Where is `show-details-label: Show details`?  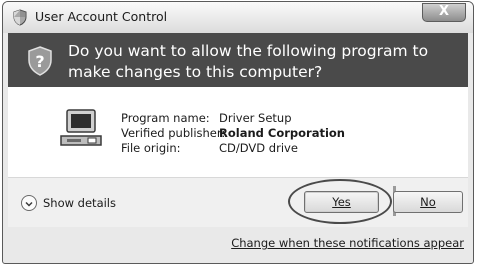 show-details-label: Show details is located at coordinates (79, 203).